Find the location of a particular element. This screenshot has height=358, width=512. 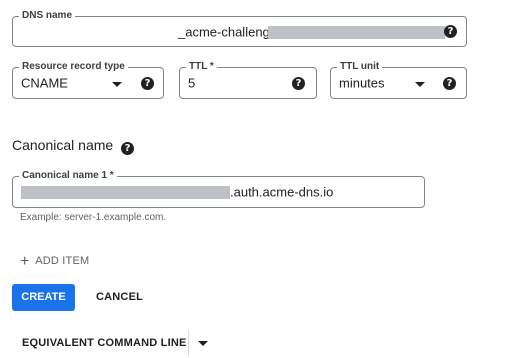

dns-name-label: DNS name is located at coordinates (47, 16).